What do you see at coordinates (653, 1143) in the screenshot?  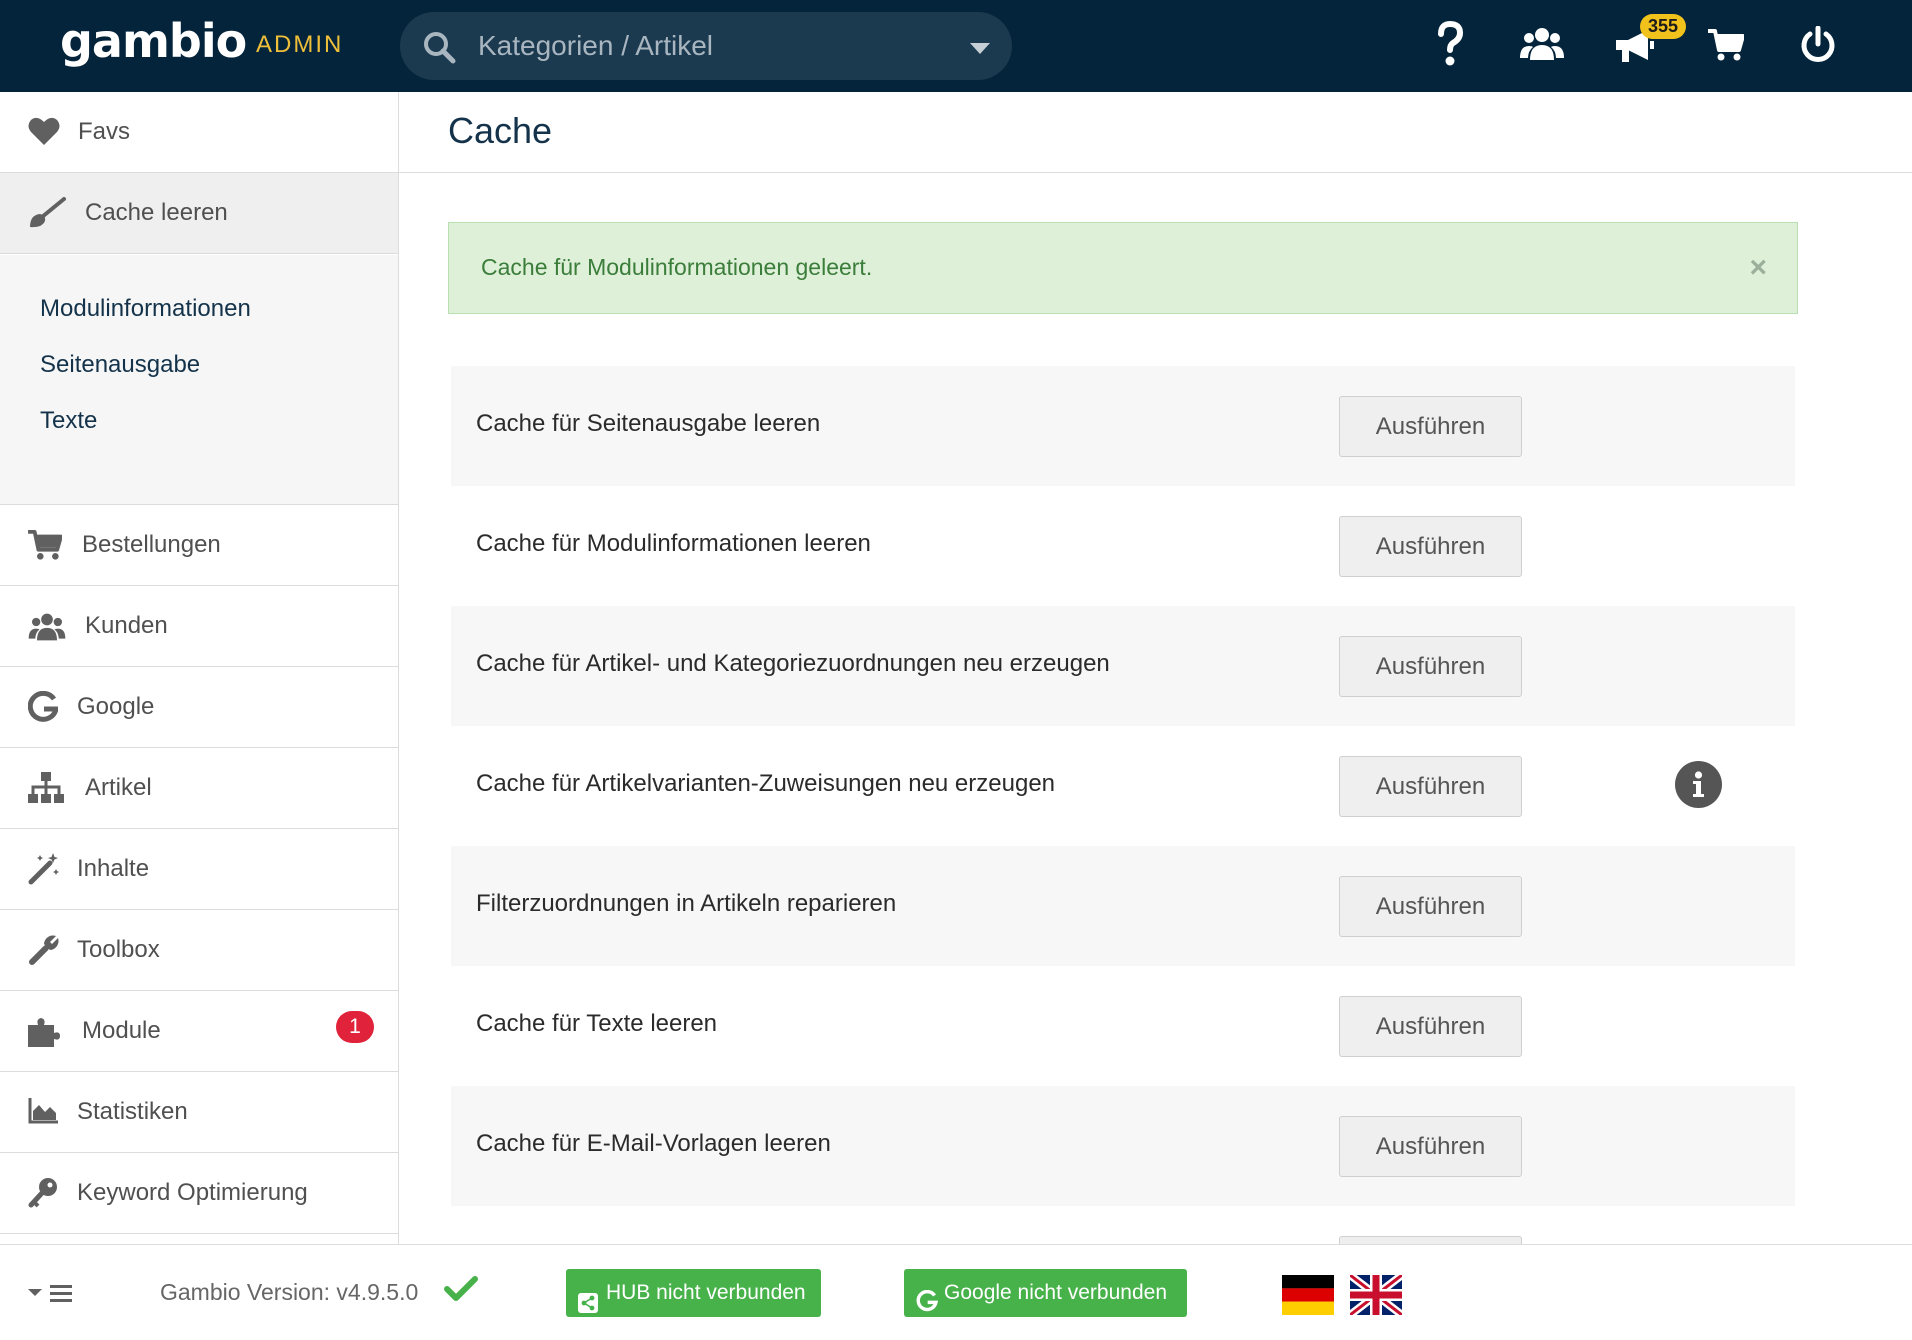 I see `row-label: Cache für E-Mail-Vorlagen leeren` at bounding box center [653, 1143].